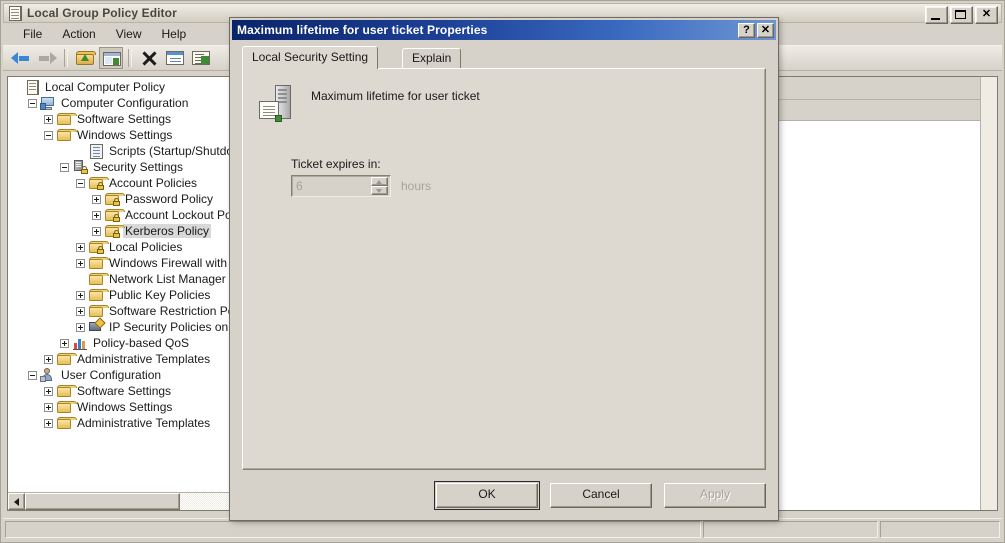 Image resolution: width=1005 pixels, height=543 pixels. I want to click on menu-item-action: Action, so click(78, 34).